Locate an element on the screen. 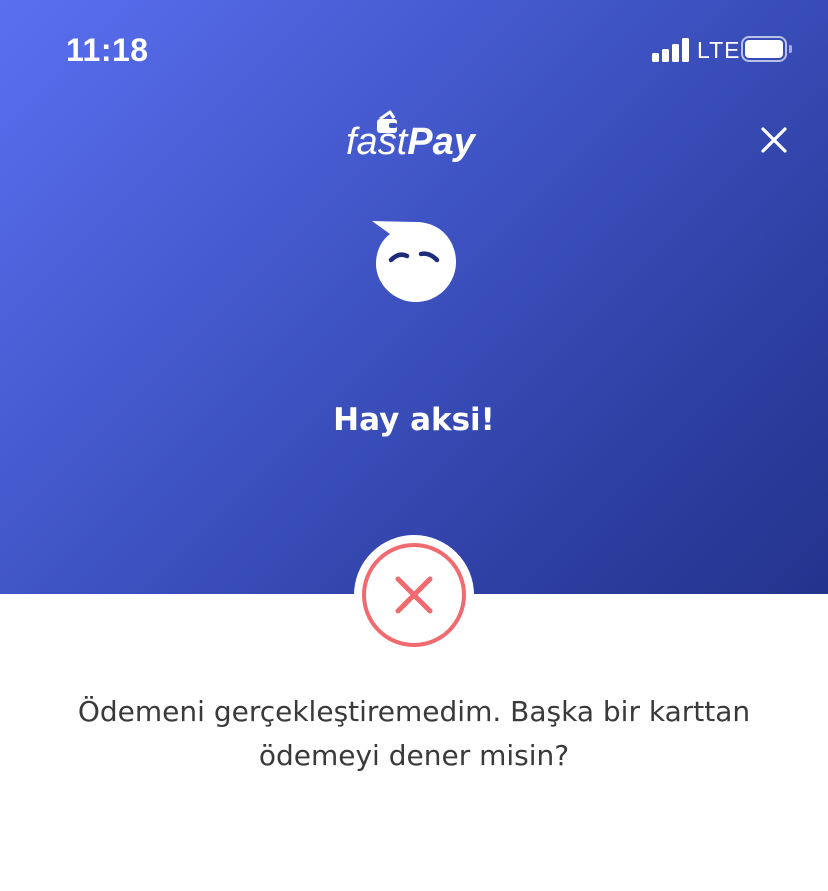  logo-text-pay: Pay is located at coordinates (441, 142).